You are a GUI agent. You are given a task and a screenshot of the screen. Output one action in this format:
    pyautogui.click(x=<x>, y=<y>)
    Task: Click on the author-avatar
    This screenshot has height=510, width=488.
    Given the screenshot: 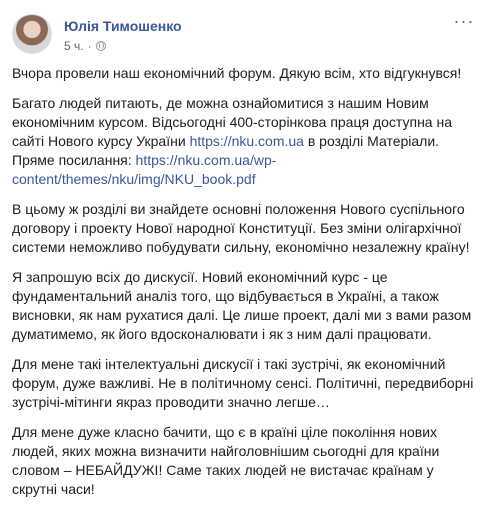 What is the action you would take?
    pyautogui.click(x=32, y=34)
    